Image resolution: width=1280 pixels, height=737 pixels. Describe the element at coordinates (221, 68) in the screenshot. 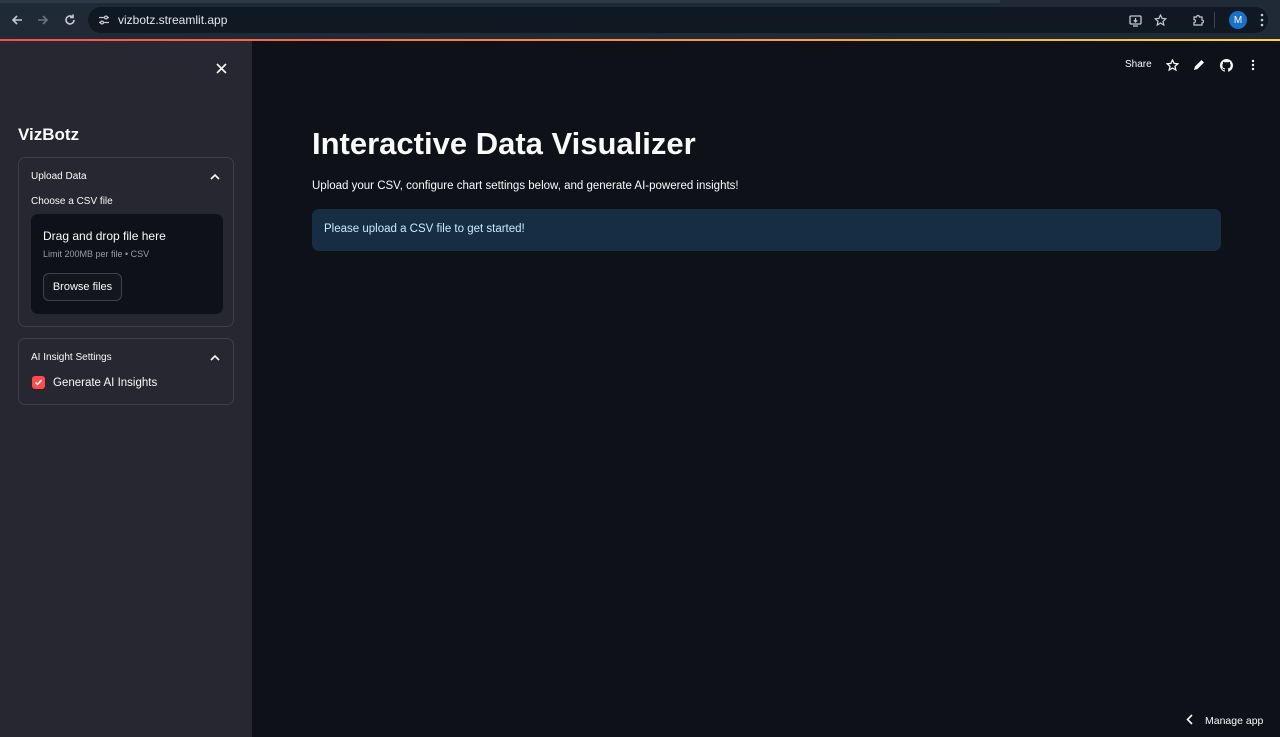

I see `close-icon` at that location.